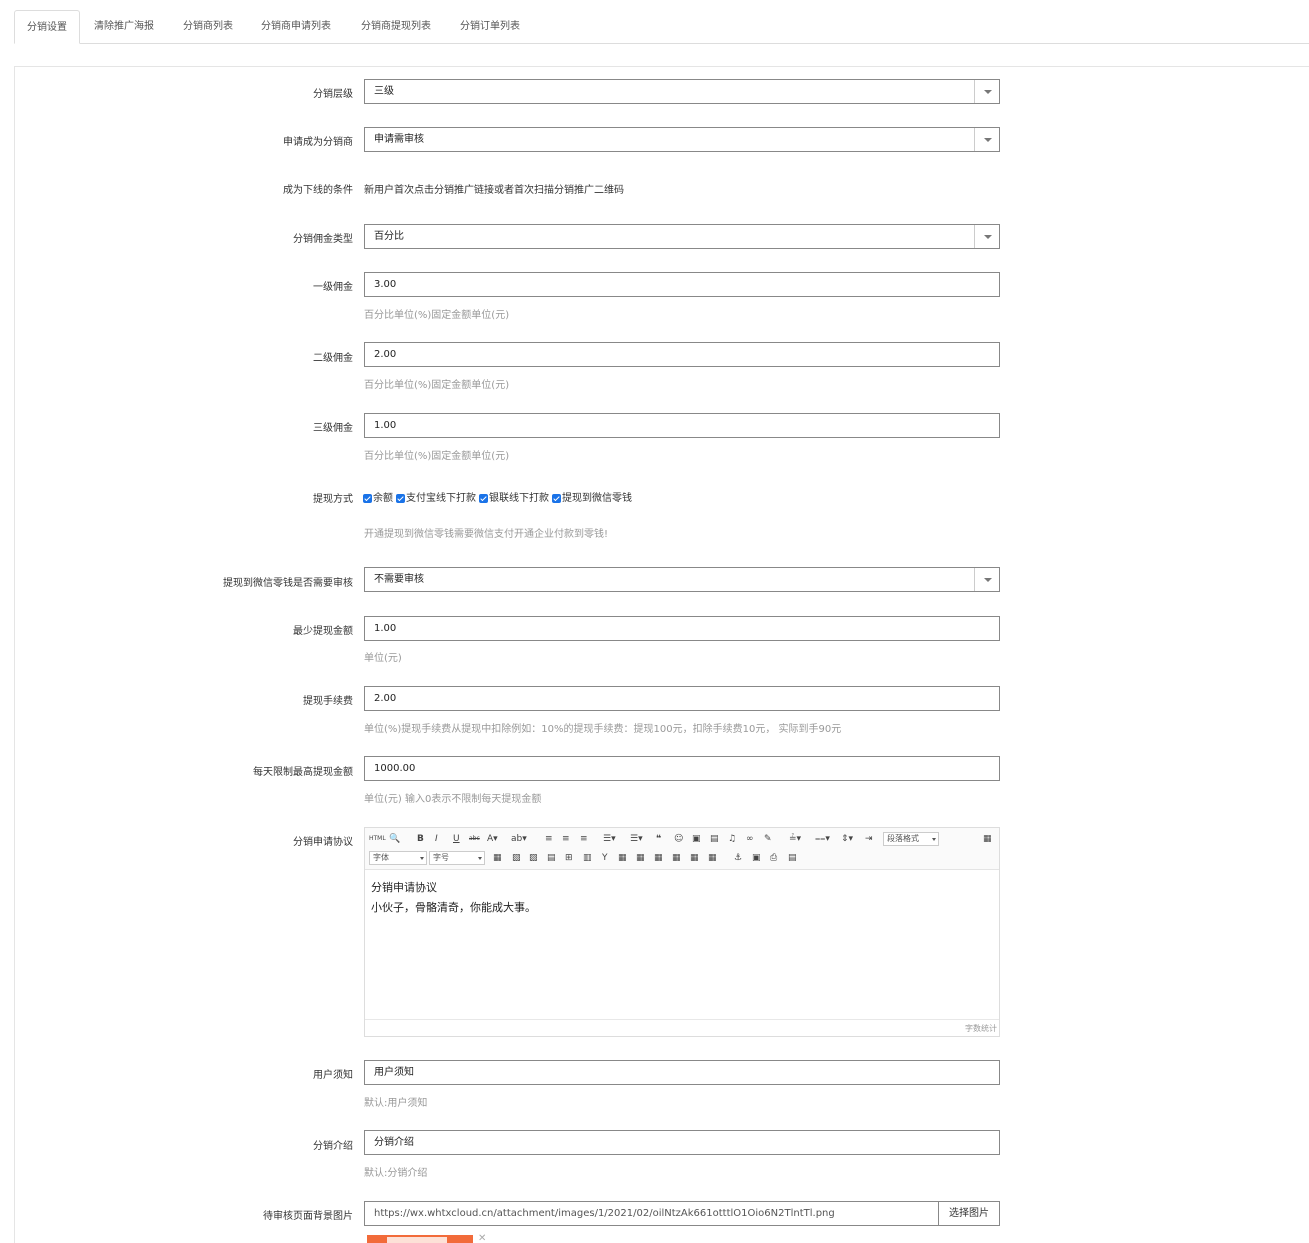  Describe the element at coordinates (497, 858) in the screenshot. I see `table-icon: ▦` at that location.